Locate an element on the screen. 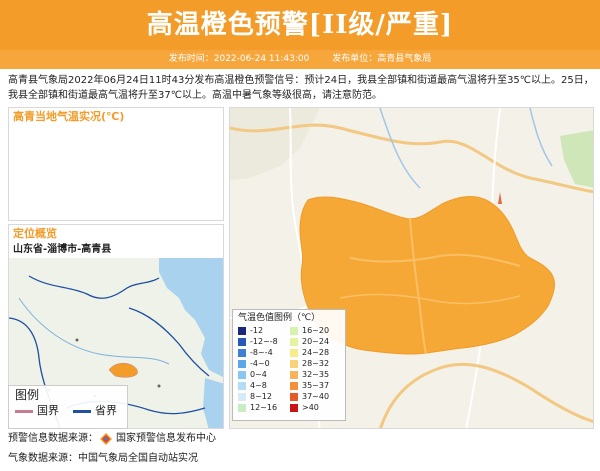 This screenshot has width=600, height=471. source-label: 预警信息数据来源： is located at coordinates (53, 438).